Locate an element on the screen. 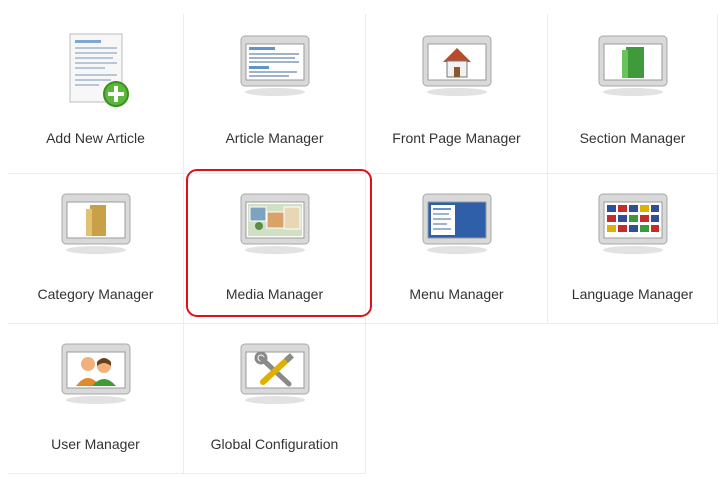  category-manager-icon is located at coordinates (95, 223).